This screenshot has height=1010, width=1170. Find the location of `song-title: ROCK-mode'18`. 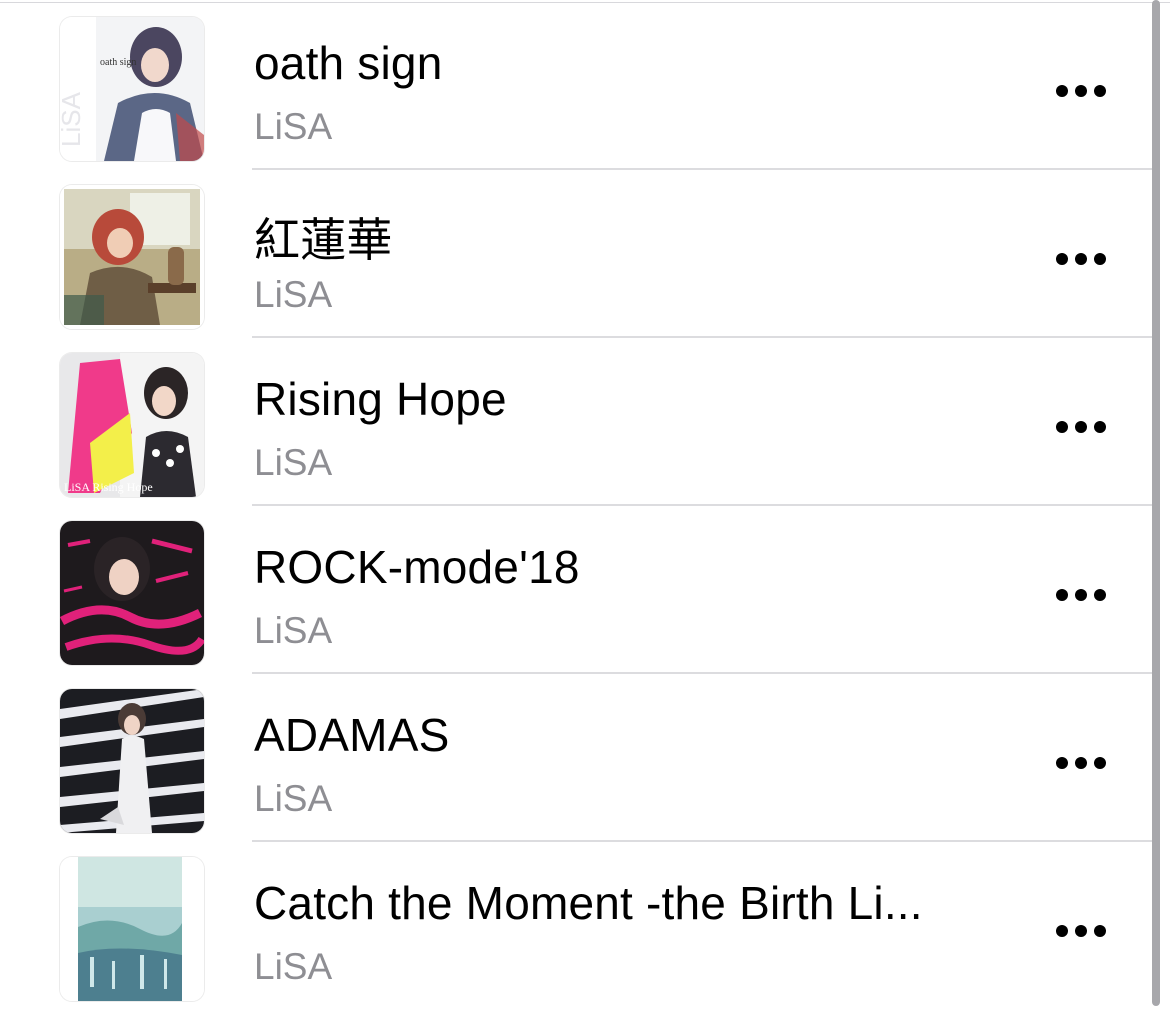

song-title: ROCK-mode'18 is located at coordinates (417, 567).